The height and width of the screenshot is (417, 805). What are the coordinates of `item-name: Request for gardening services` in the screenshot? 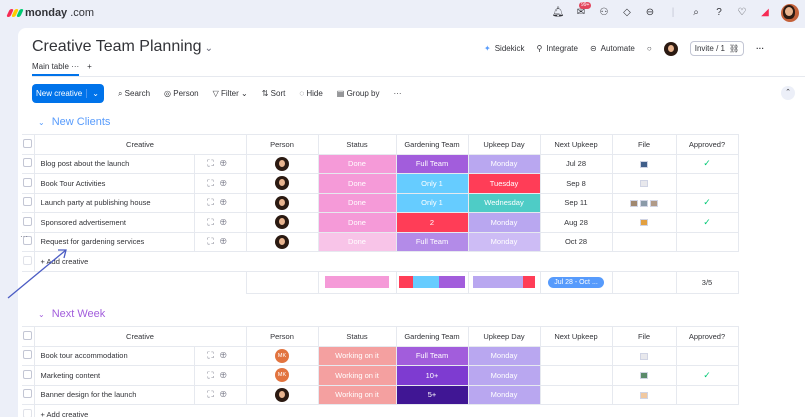 It's located at (93, 241).